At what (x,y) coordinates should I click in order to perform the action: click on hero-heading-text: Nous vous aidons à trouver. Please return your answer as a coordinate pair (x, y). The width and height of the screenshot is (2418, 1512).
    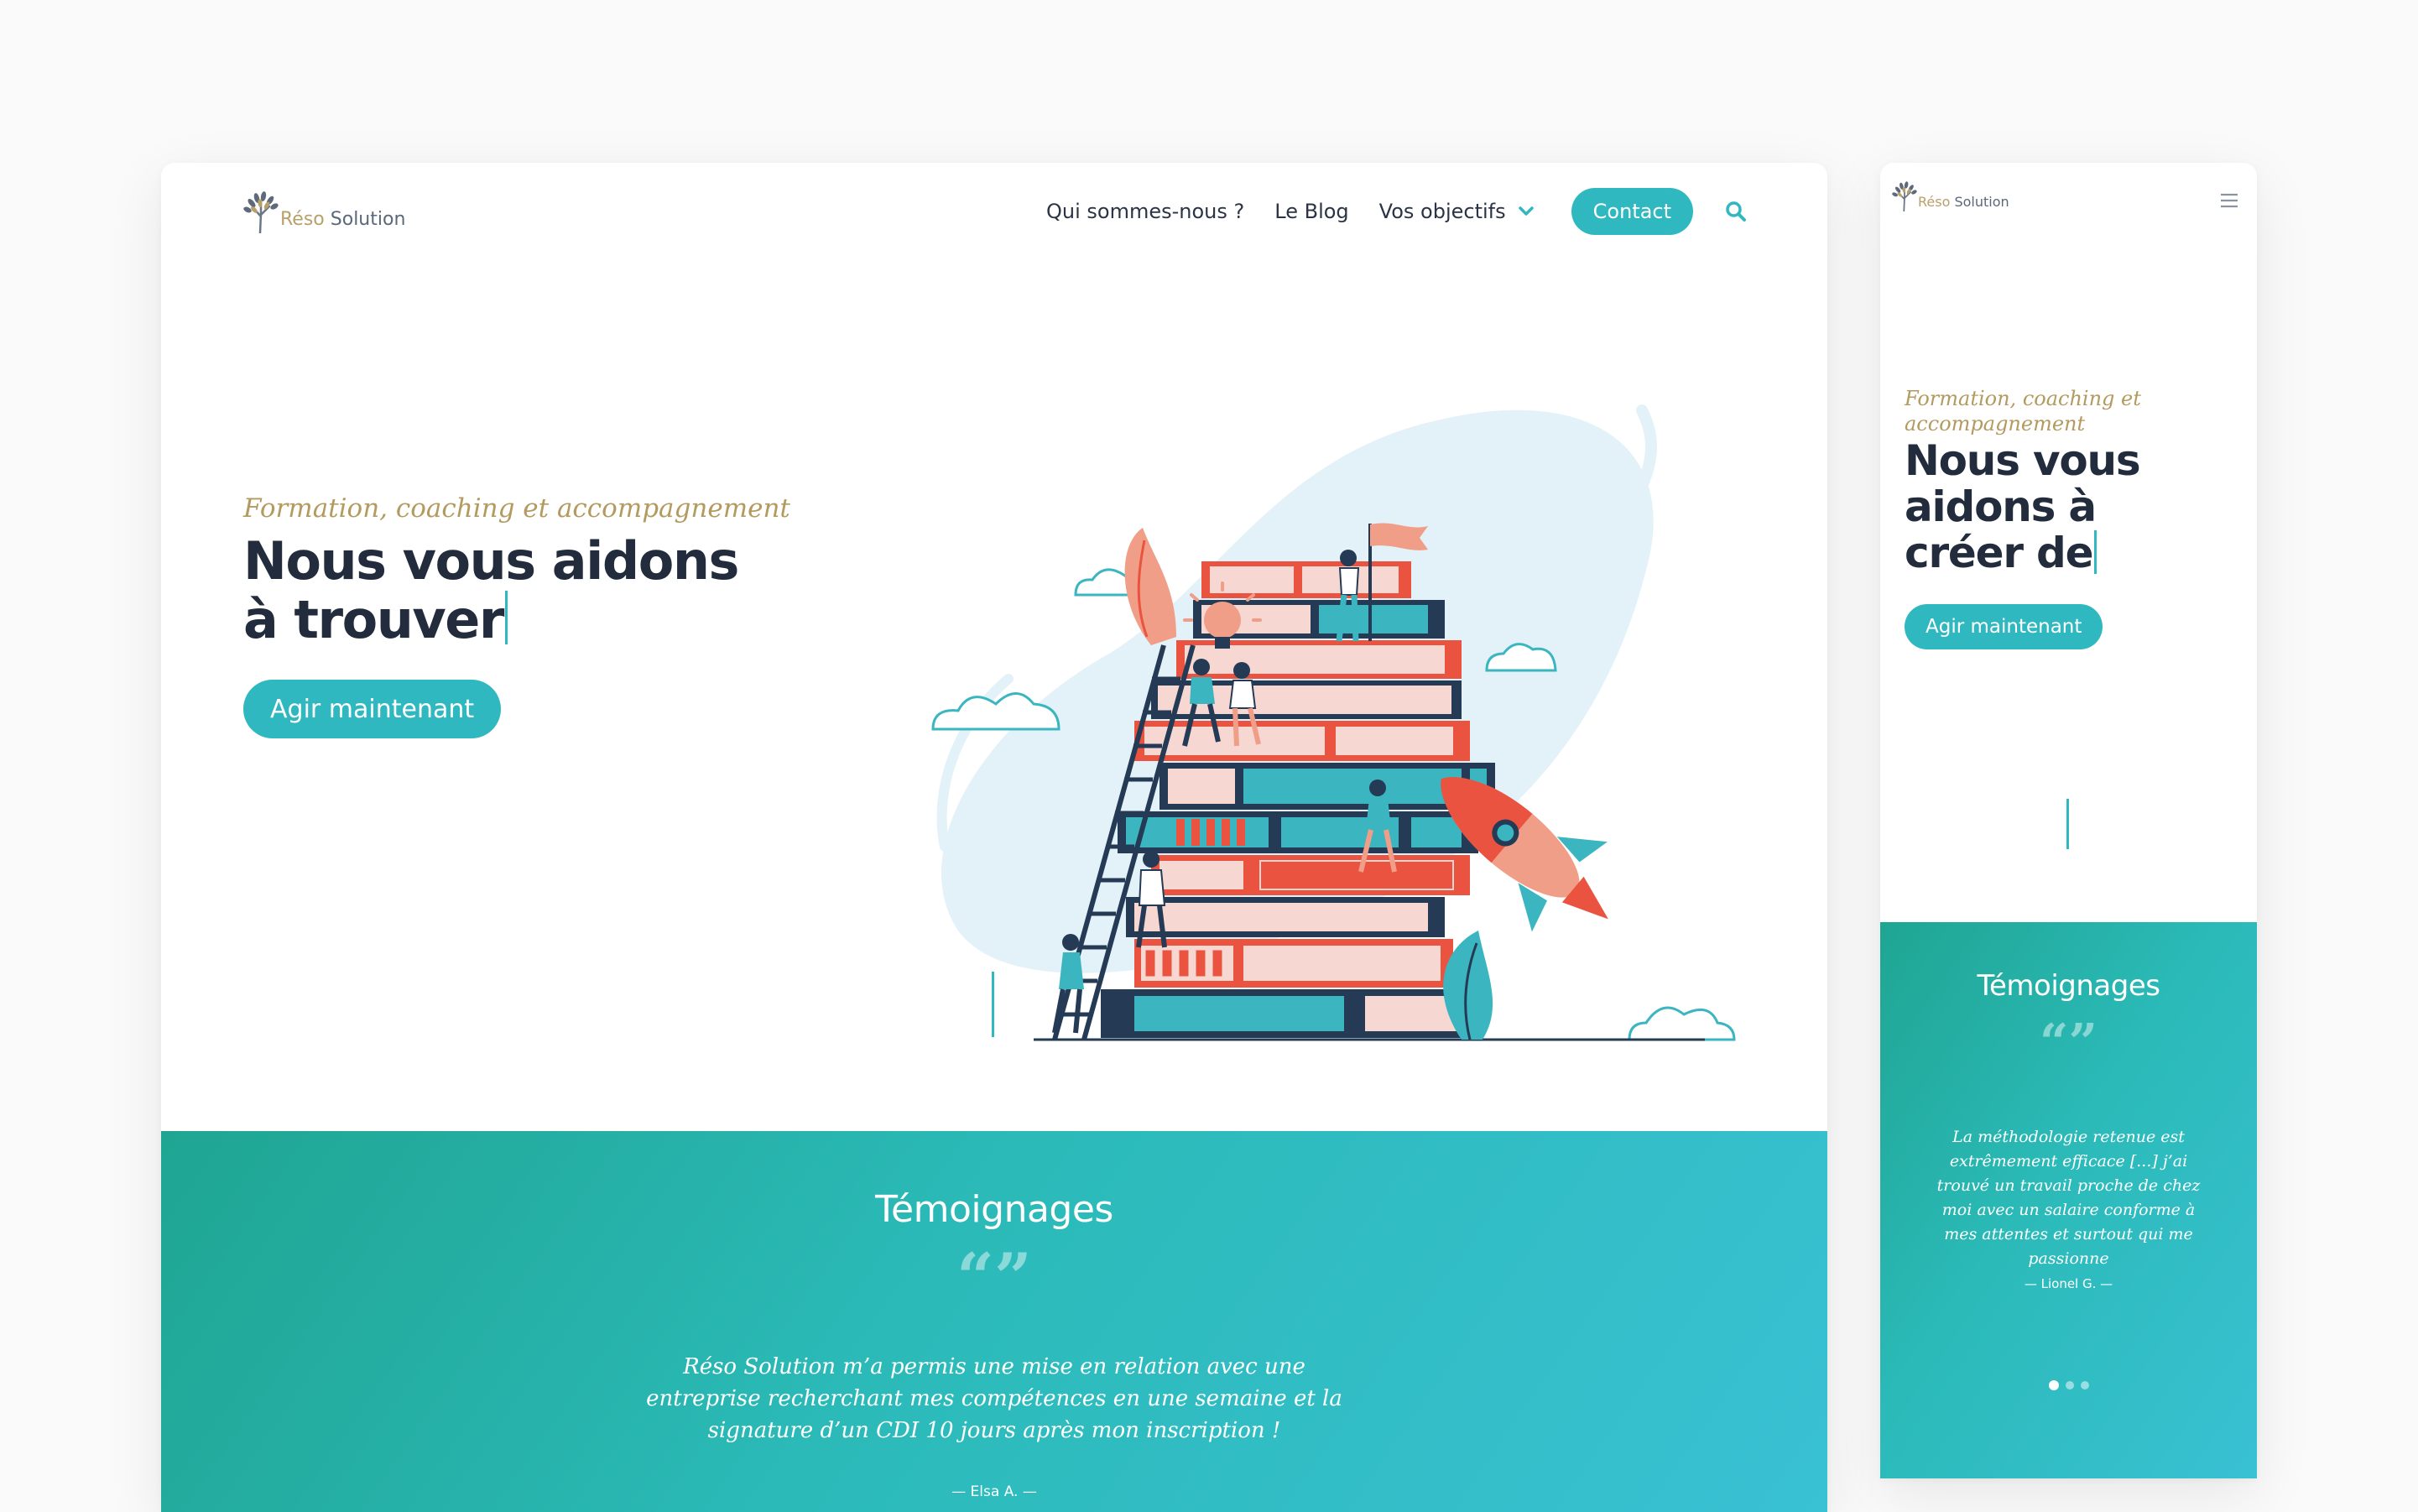
    Looking at the image, I should click on (491, 590).